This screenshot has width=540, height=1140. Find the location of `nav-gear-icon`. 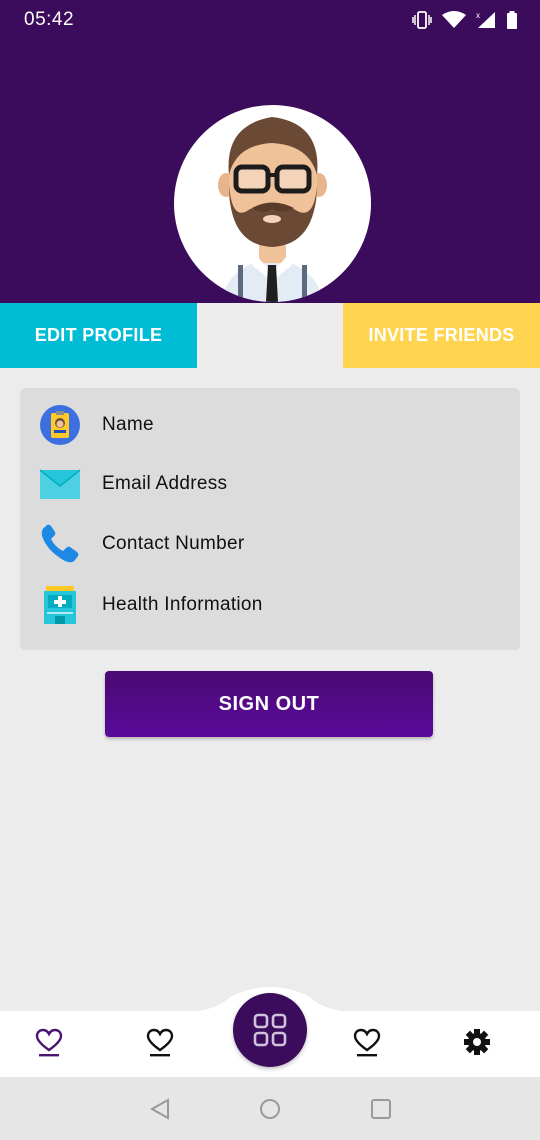

nav-gear-icon is located at coordinates (477, 1042).